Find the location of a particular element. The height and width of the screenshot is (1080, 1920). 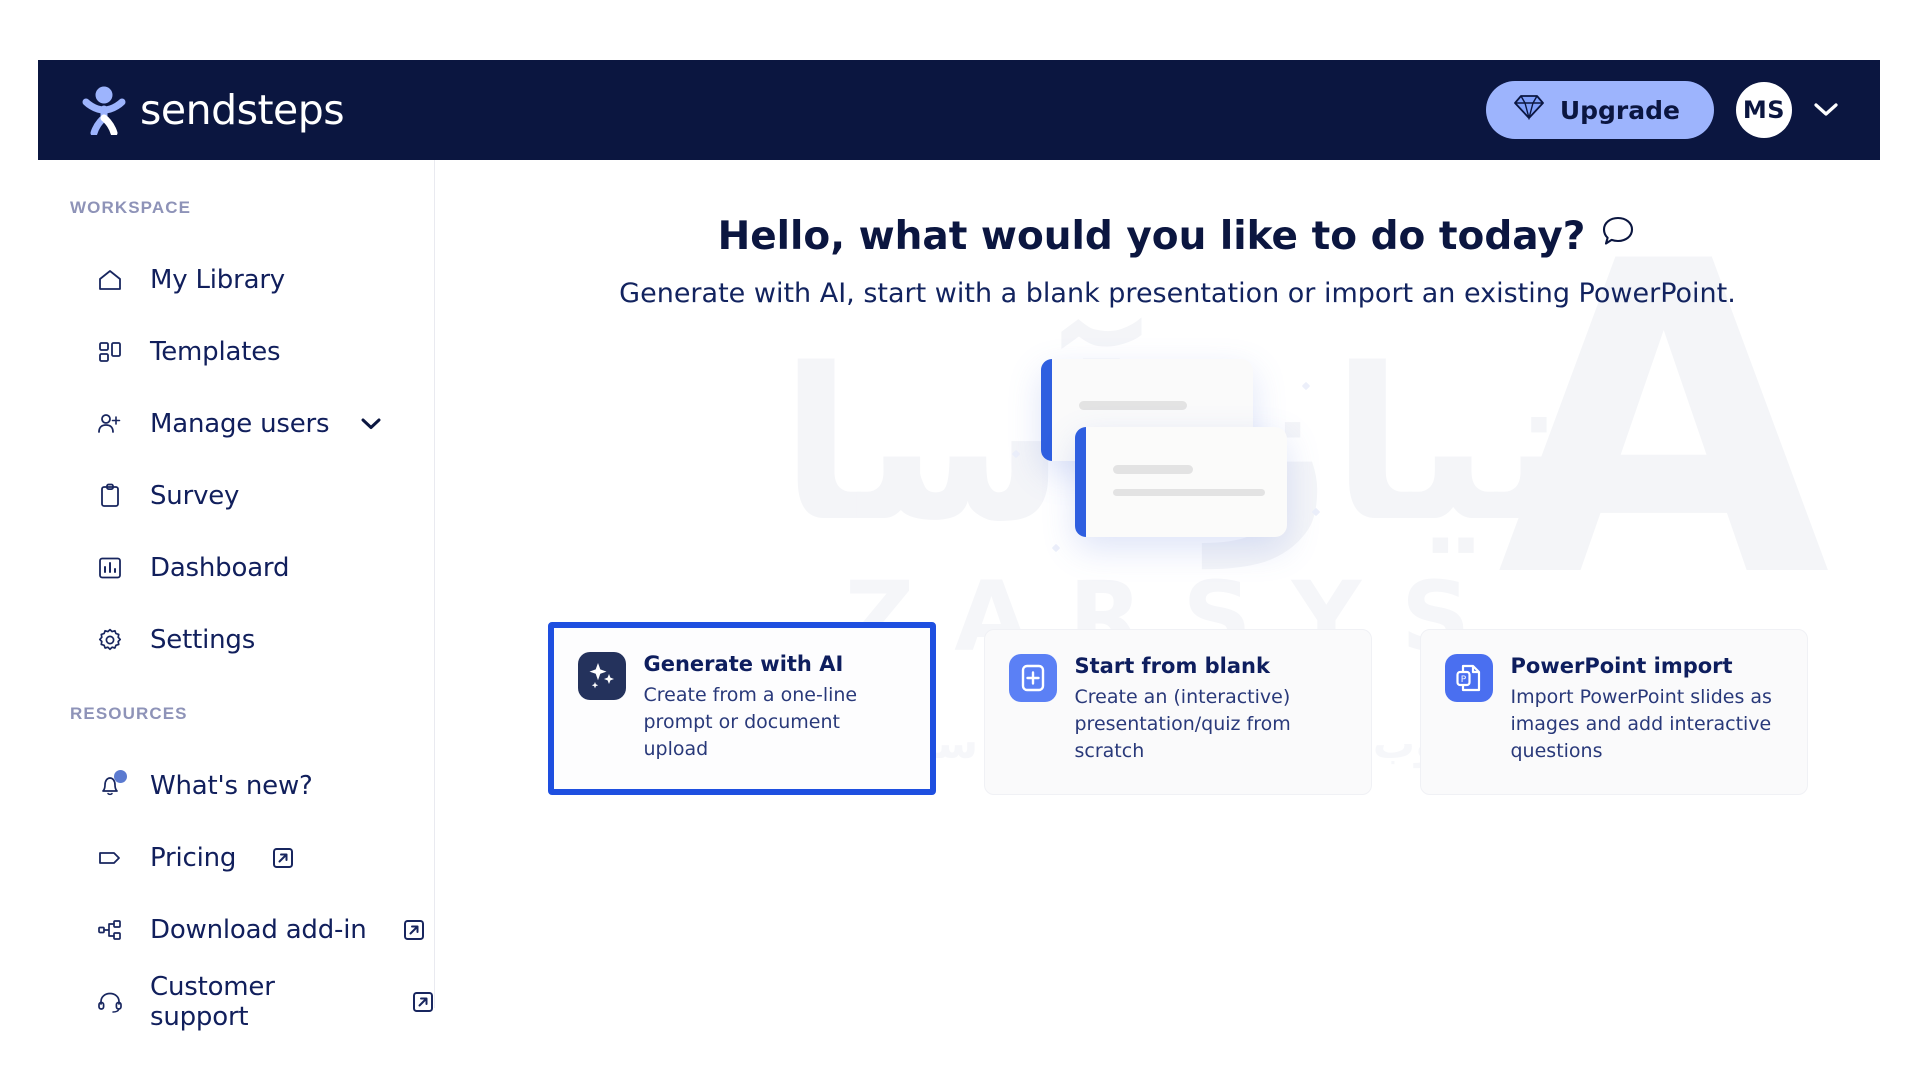

option-title: Start from blank is located at coordinates (1172, 666).